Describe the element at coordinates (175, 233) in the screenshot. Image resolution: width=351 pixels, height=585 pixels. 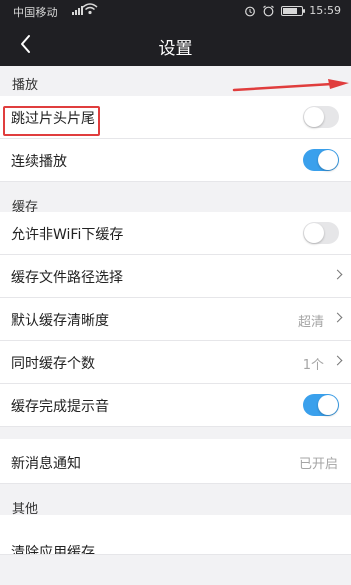
I see `non-wifi-cache-row: 允许非WiFi下缓存` at that location.